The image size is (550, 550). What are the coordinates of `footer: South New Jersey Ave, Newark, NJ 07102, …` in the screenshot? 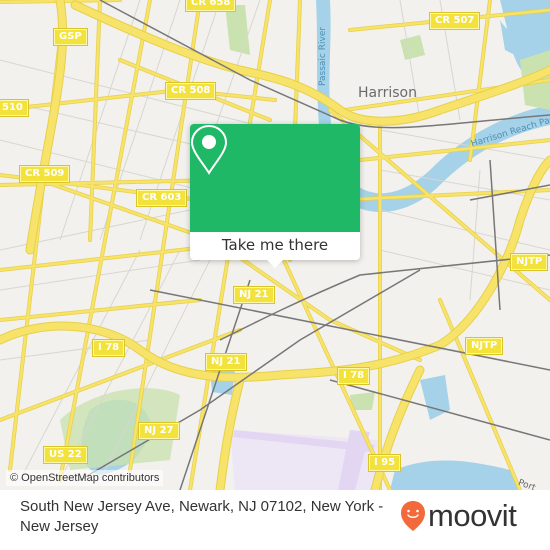 It's located at (275, 520).